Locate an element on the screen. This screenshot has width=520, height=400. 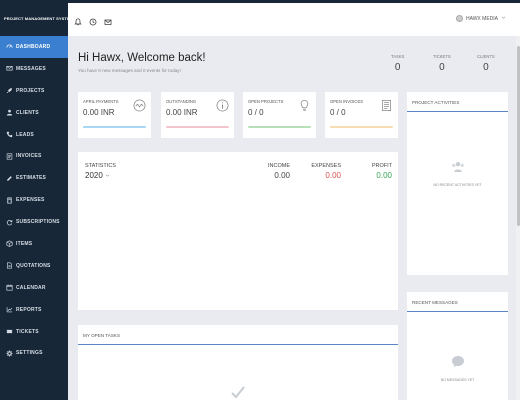
wave-icon is located at coordinates (139, 105).